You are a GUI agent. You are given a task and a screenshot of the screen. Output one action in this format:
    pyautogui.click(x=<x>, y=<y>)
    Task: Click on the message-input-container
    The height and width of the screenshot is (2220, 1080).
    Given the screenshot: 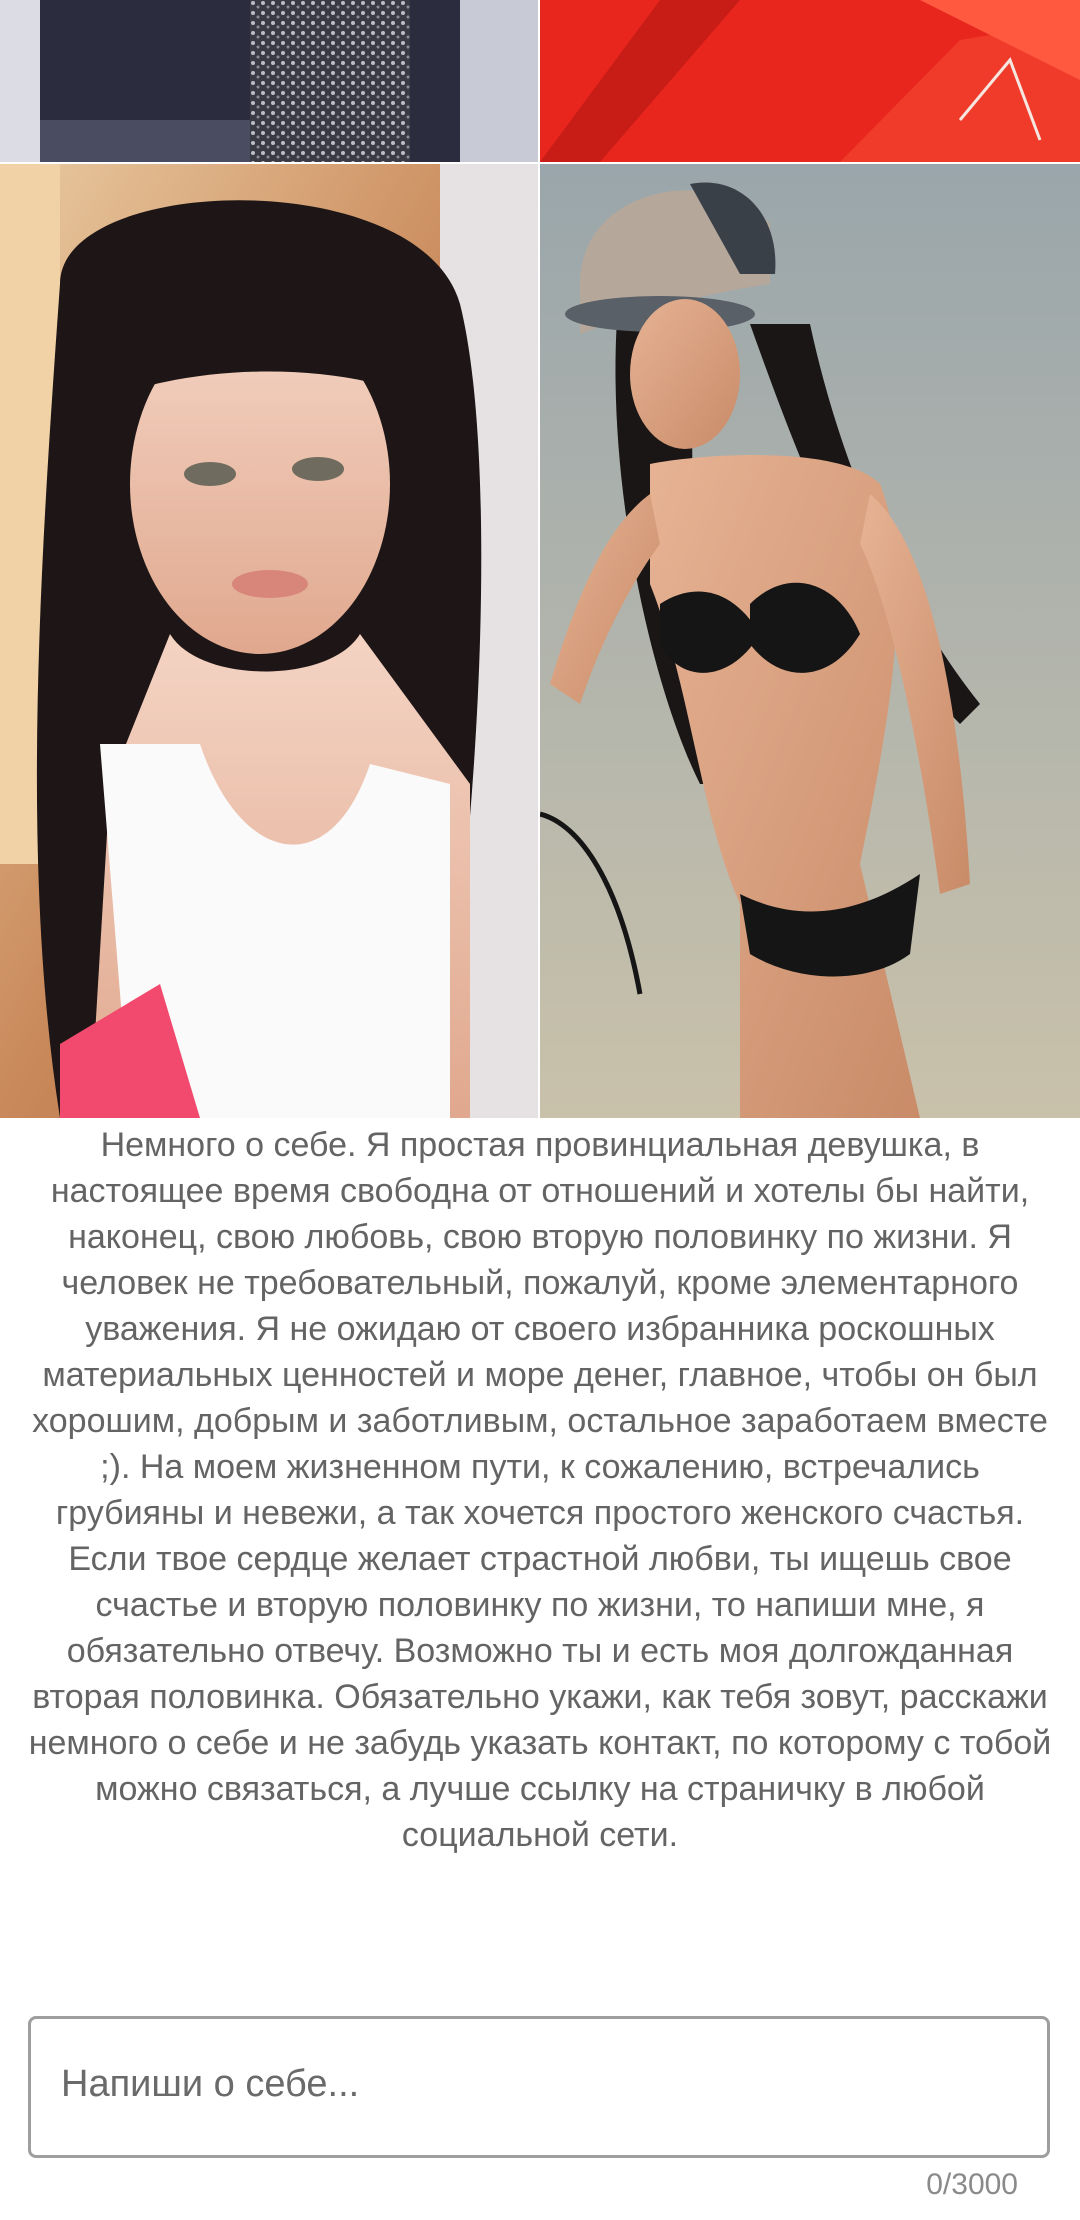 What is the action you would take?
    pyautogui.click(x=539, y=2087)
    